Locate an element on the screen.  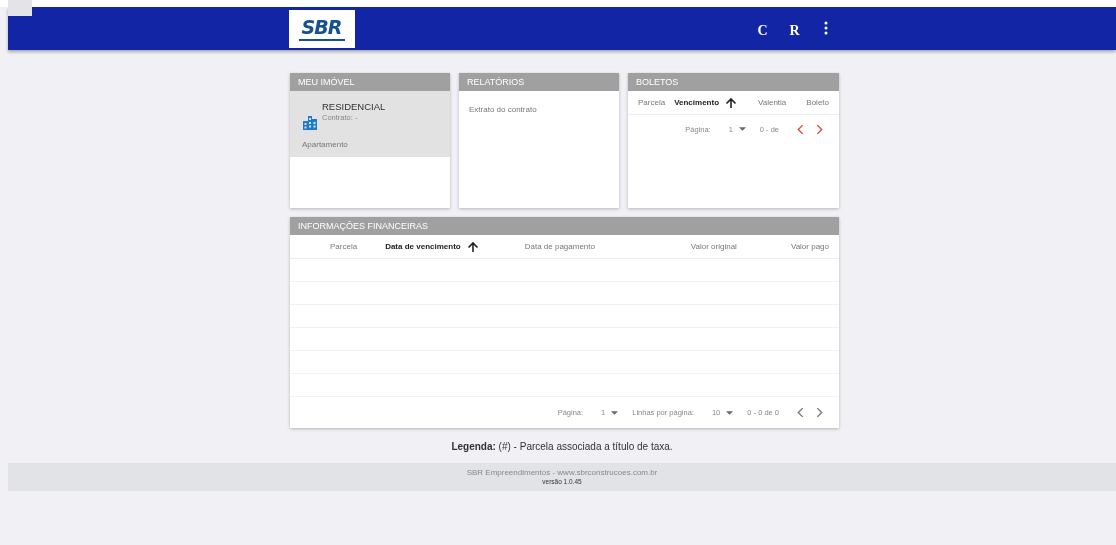
column-header: Data de vencimento is located at coordinates (432, 246).